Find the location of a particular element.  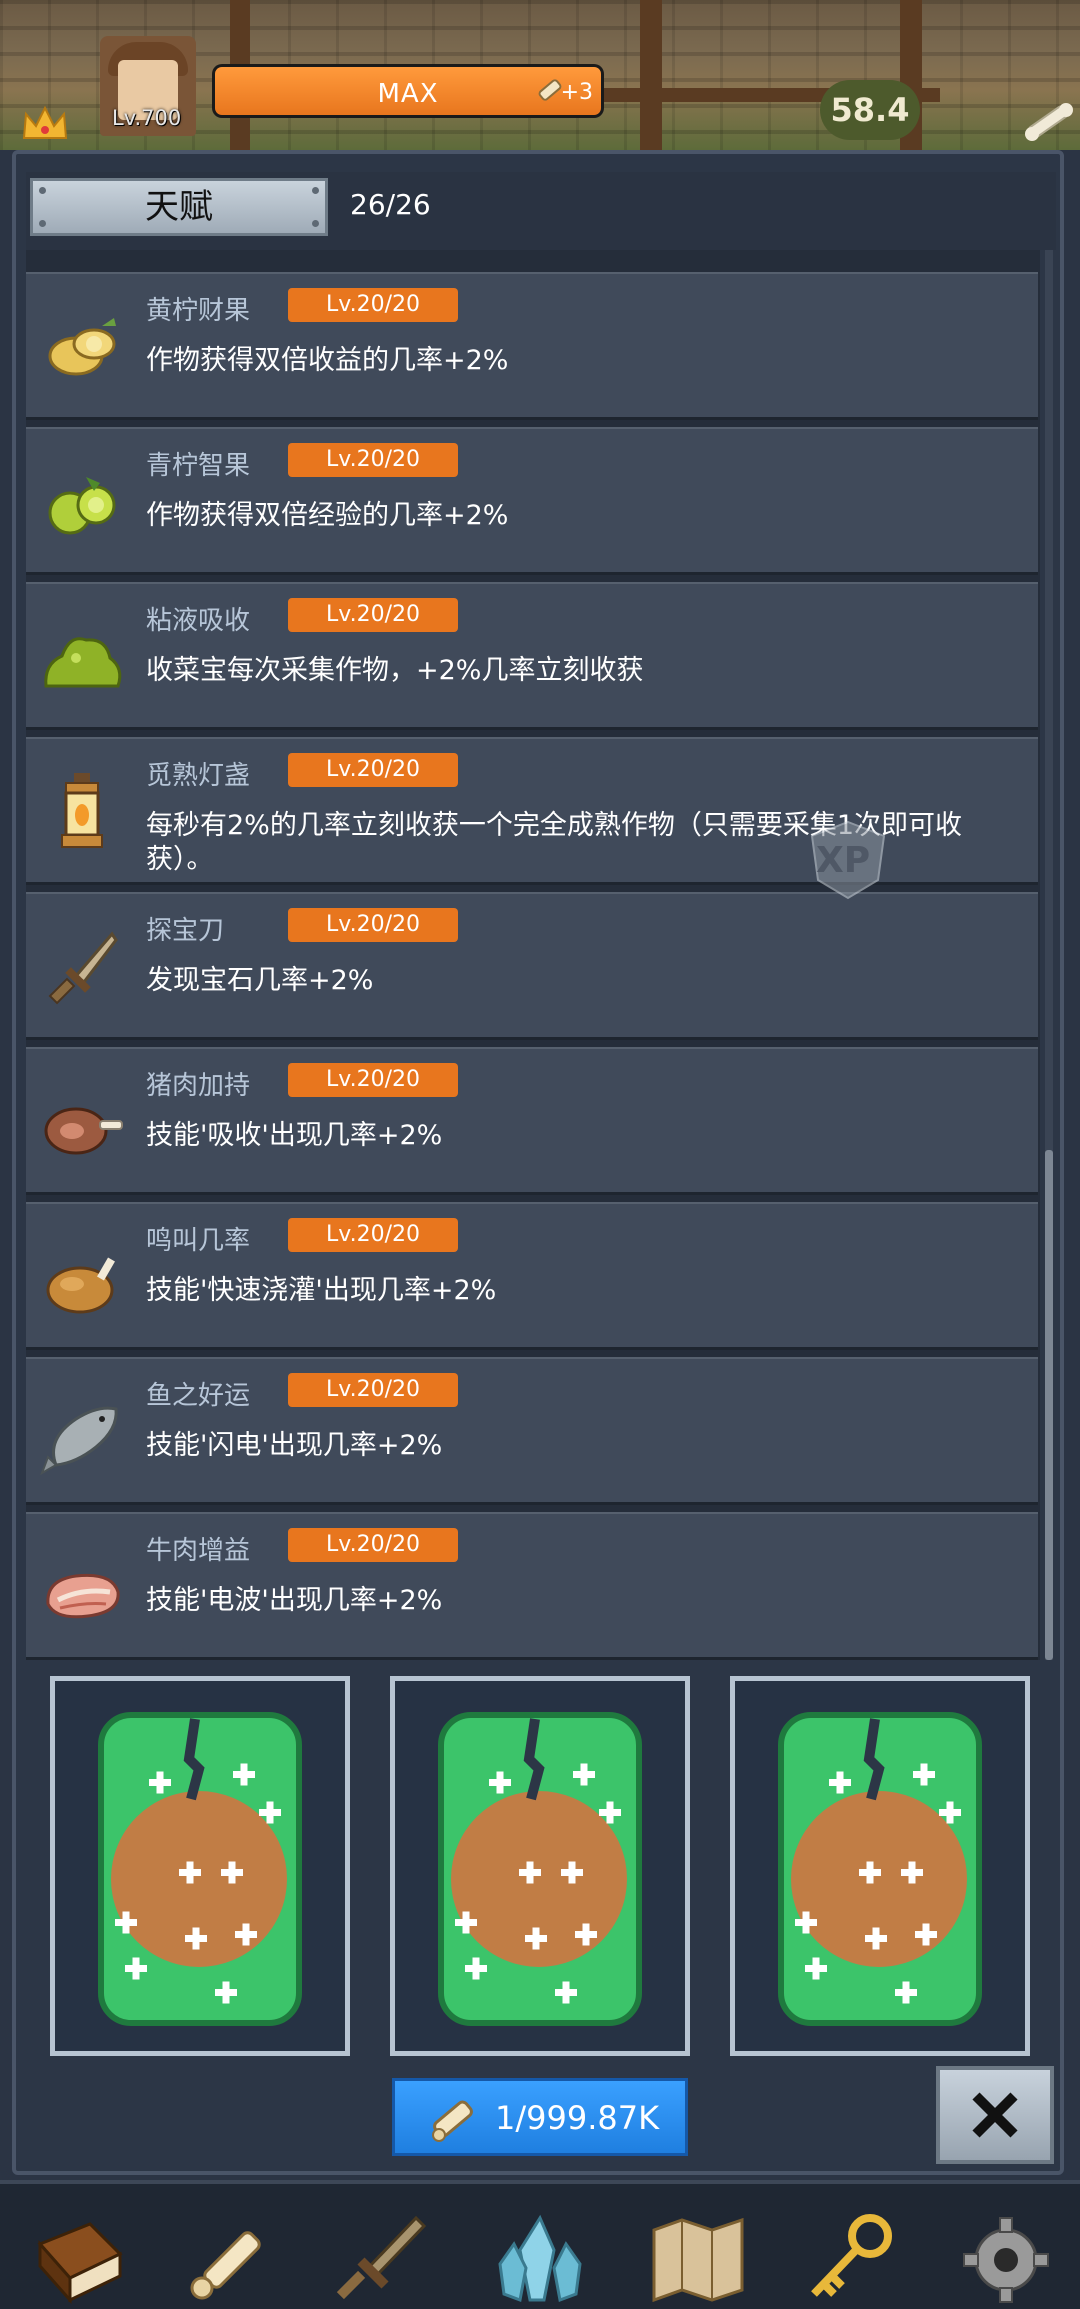

tab-talent-label: 天赋 is located at coordinates (179, 207).